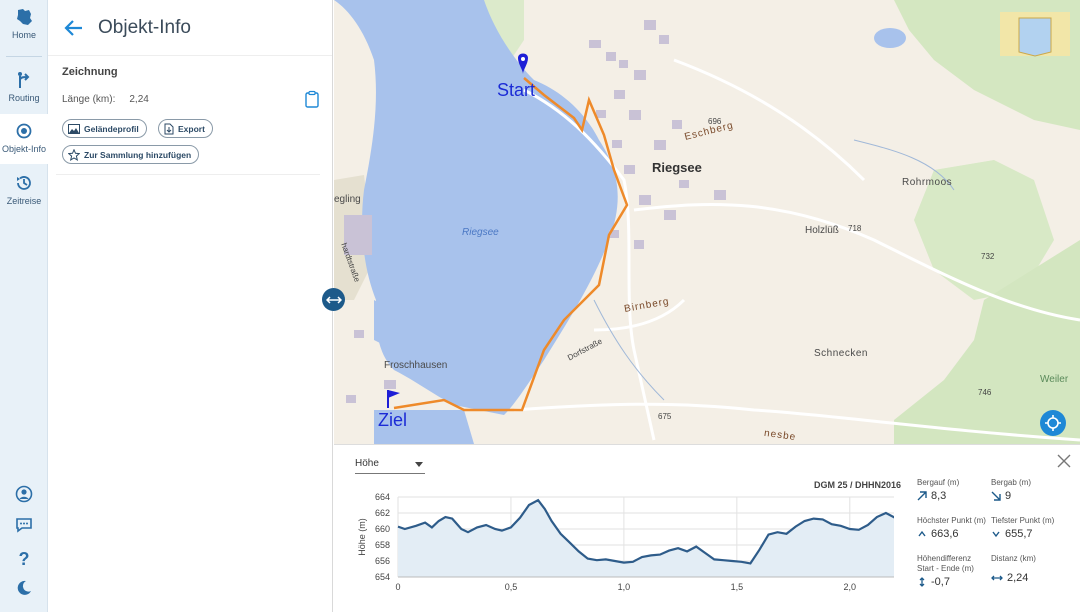 This screenshot has height=612, width=1080. What do you see at coordinates (111, 128) in the screenshot?
I see `gelaendeprofil-label: Geländeprofil` at bounding box center [111, 128].